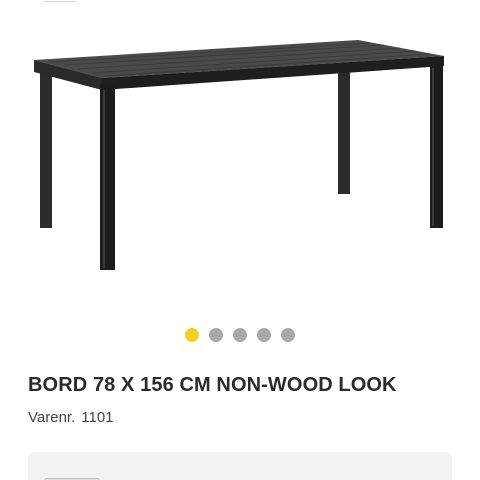 Image resolution: width=480 pixels, height=480 pixels. What do you see at coordinates (52, 417) in the screenshot?
I see `sku-label: Varenr.` at bounding box center [52, 417].